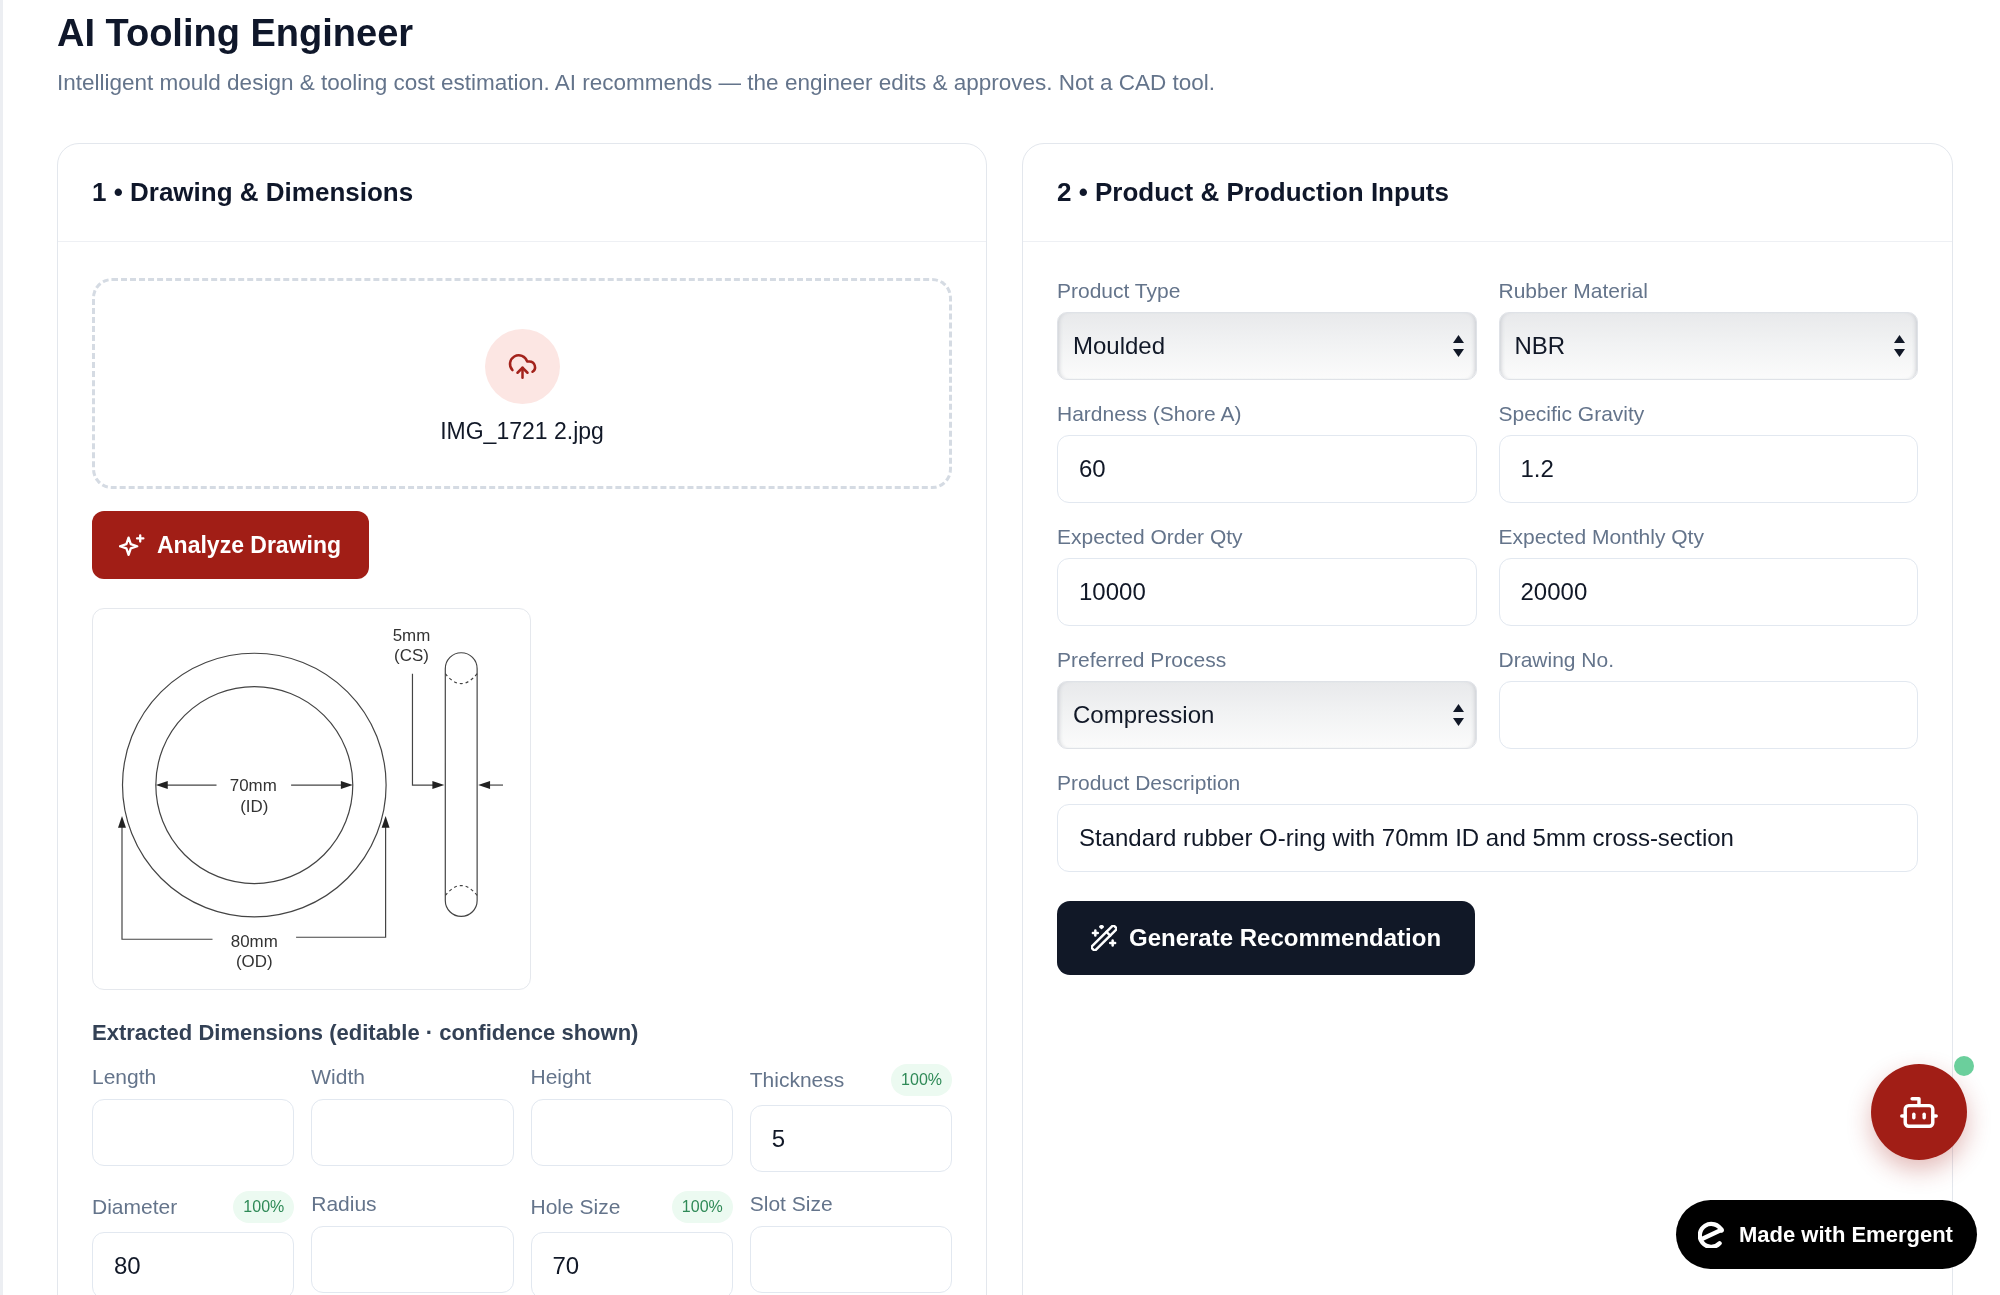 The image size is (2000, 1295). I want to click on dimension-note: (OD), so click(254, 962).